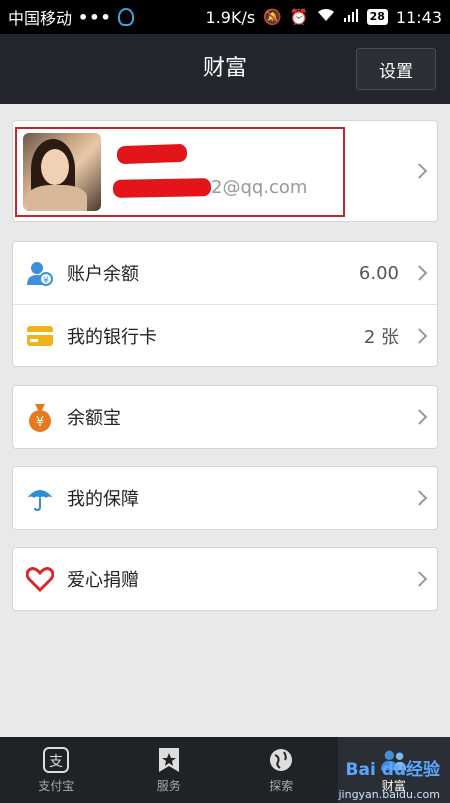 The image size is (450, 803). What do you see at coordinates (281, 760) in the screenshot?
I see `globe-icon` at bounding box center [281, 760].